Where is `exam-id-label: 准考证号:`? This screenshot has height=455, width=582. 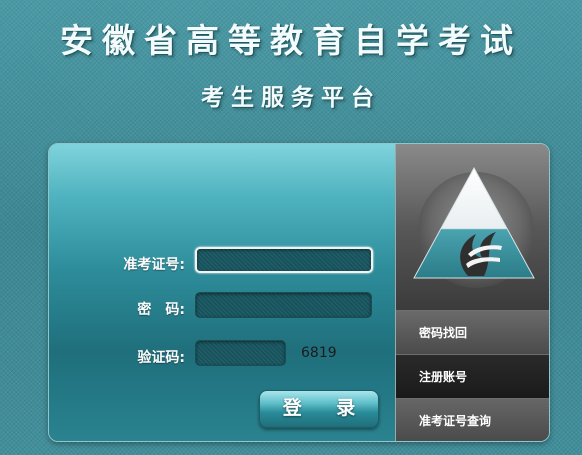 exam-id-label: 准考证号: is located at coordinates (154, 265).